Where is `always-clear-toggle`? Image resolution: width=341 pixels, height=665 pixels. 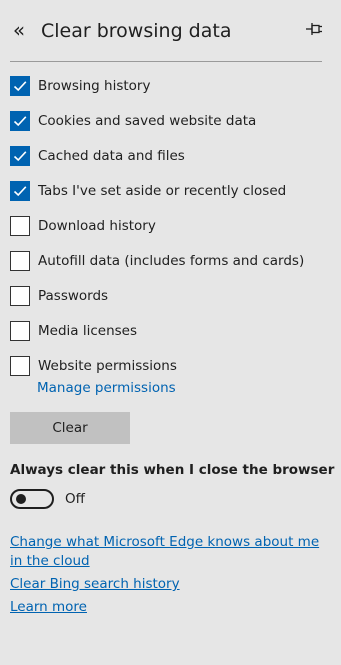
always-clear-toggle is located at coordinates (32, 499).